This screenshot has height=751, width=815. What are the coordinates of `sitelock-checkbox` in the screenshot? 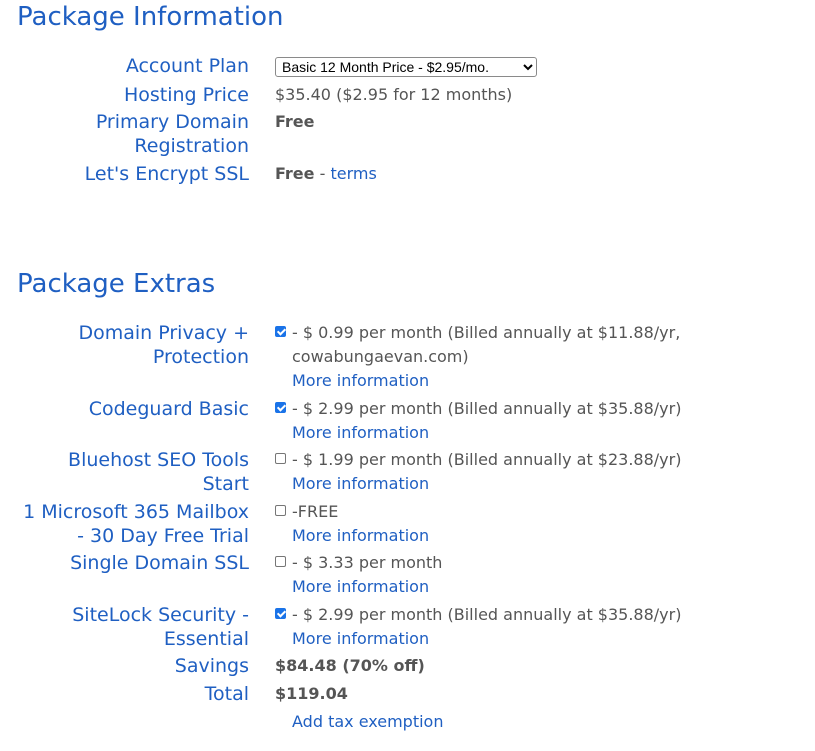 It's located at (280, 613).